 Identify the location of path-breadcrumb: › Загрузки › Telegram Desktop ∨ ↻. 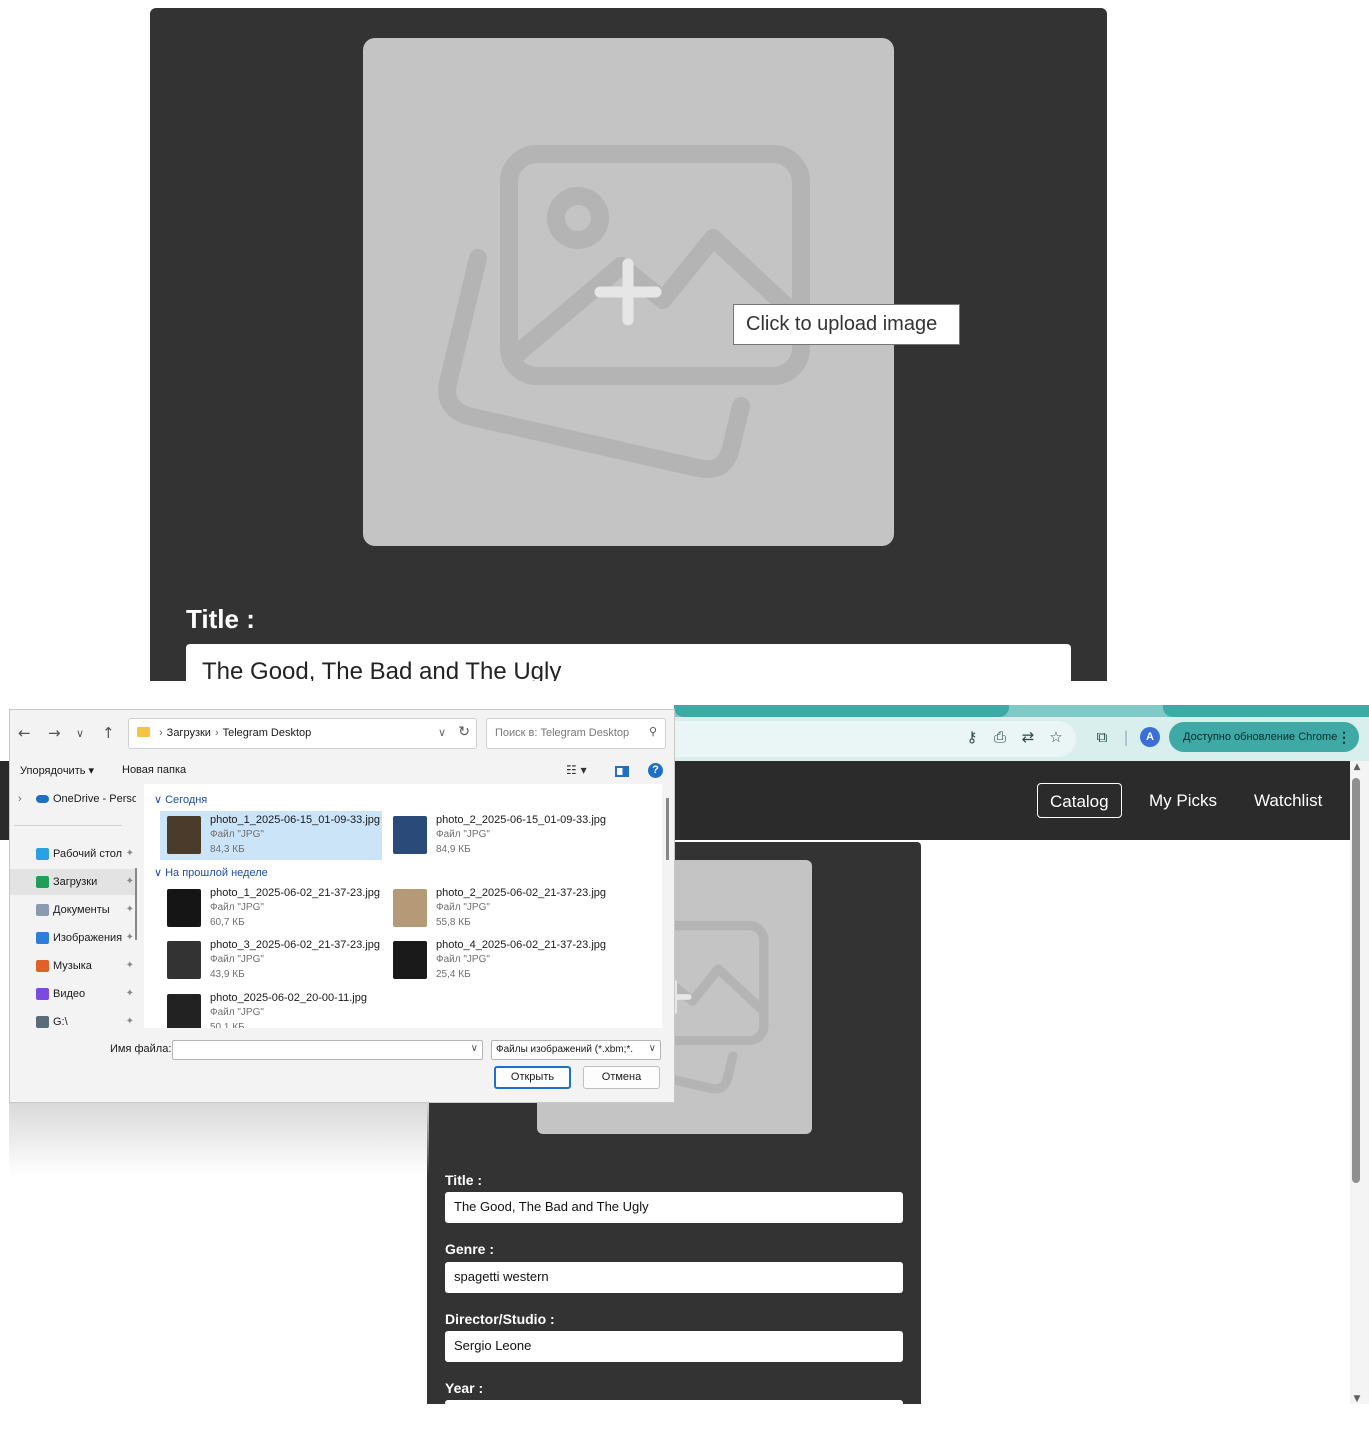
(302, 733).